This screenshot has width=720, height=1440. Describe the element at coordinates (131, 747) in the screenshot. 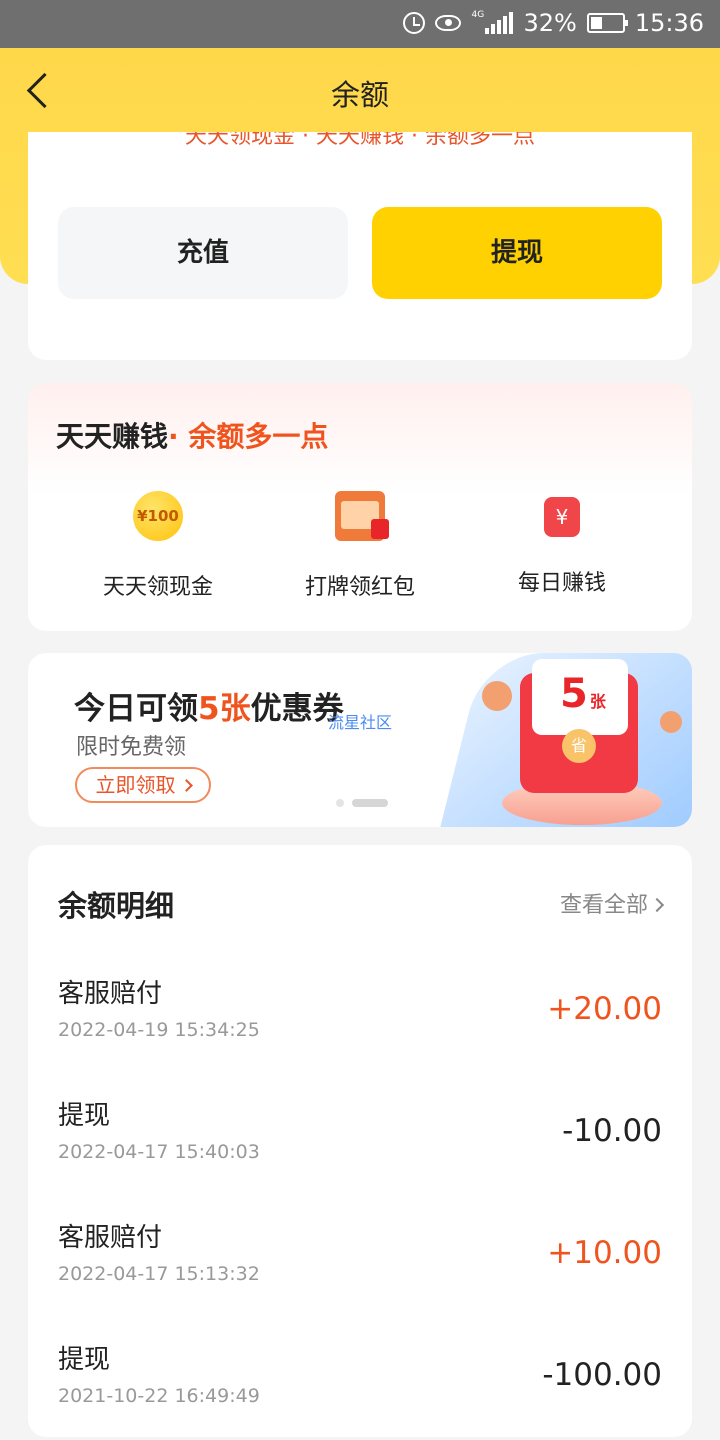

I see `banner-subtitle: 限时免费领` at that location.